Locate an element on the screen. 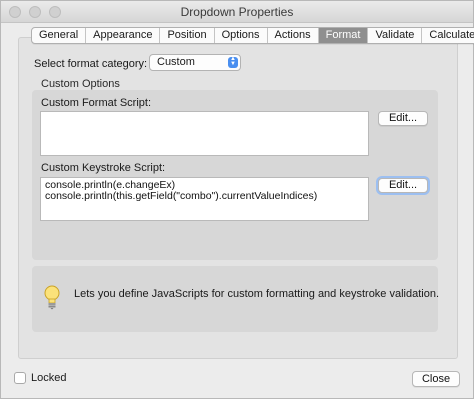 This screenshot has height=399, width=474. window-title: Dropdown Properties is located at coordinates (237, 12).